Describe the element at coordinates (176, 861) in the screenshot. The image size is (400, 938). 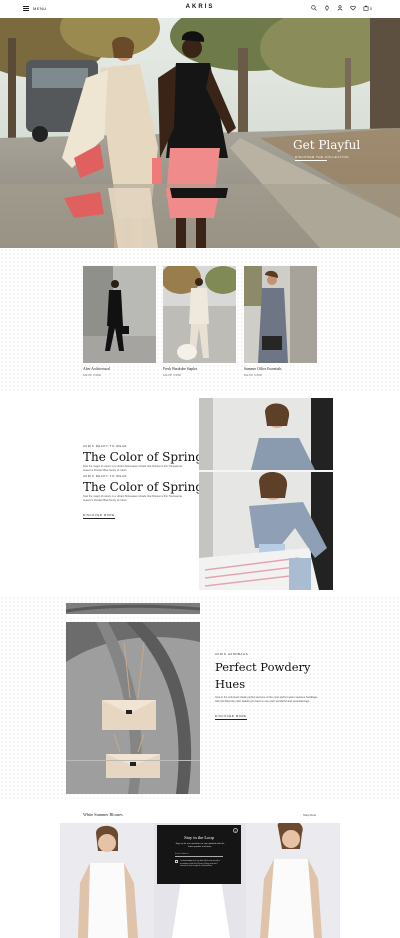
I see `consent-checkbox` at that location.